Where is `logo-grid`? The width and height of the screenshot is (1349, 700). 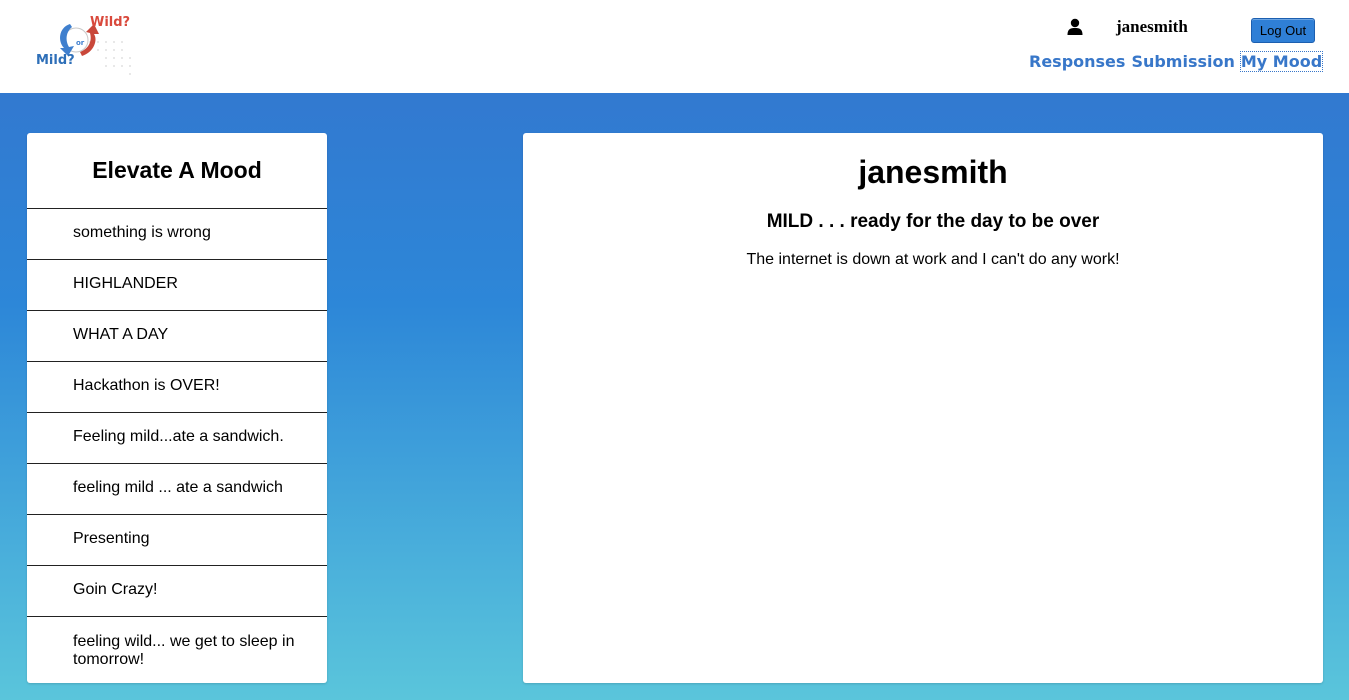
logo-grid is located at coordinates (110, 58).